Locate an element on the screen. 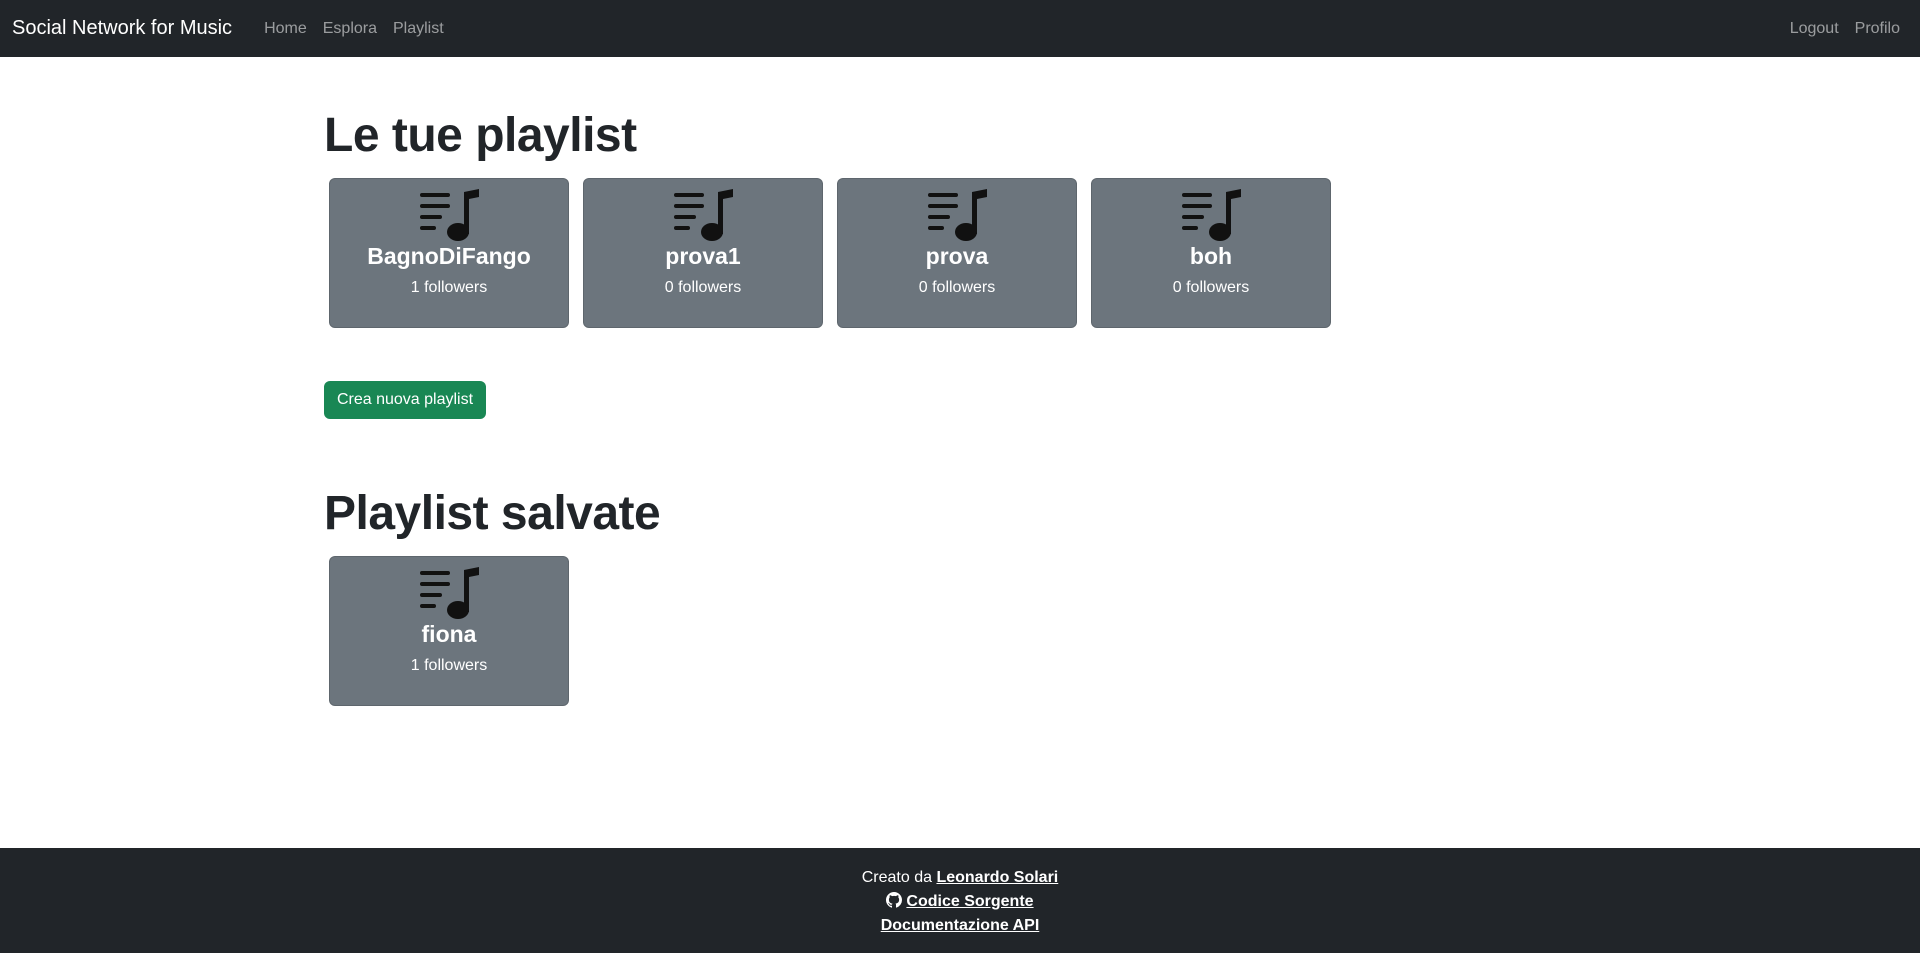 This screenshot has width=1920, height=953. playlist-card: BagnoDiFango 1 followers is located at coordinates (449, 253).